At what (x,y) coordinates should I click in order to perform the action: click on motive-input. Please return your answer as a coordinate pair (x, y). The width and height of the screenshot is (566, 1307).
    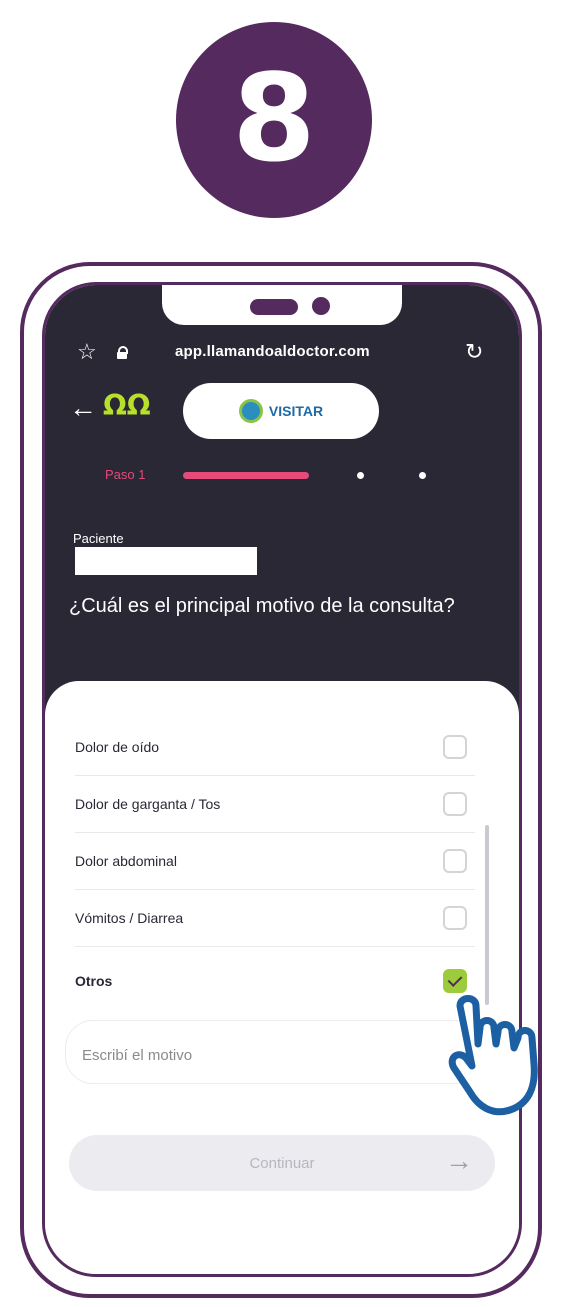
    Looking at the image, I should click on (277, 1052).